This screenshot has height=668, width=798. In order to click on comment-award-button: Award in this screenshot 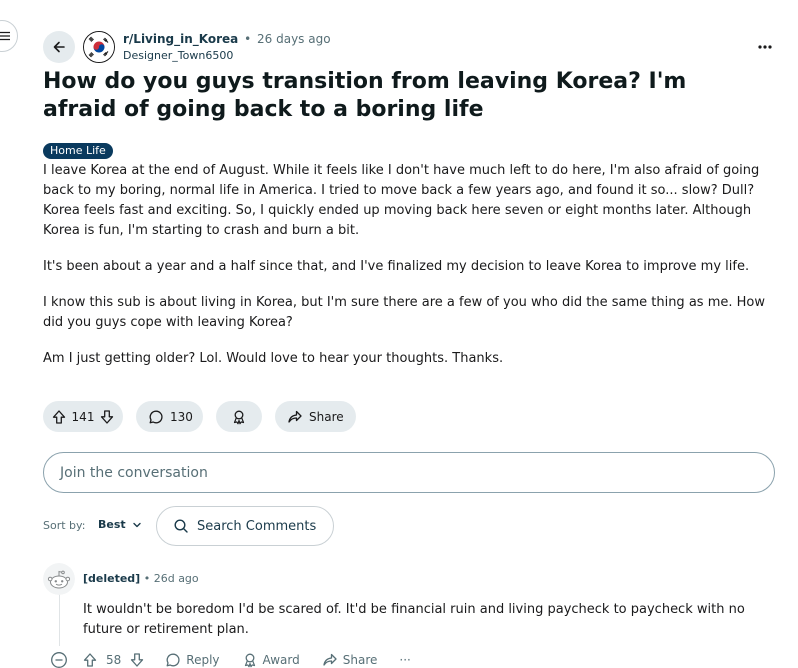, I will do `click(271, 660)`.